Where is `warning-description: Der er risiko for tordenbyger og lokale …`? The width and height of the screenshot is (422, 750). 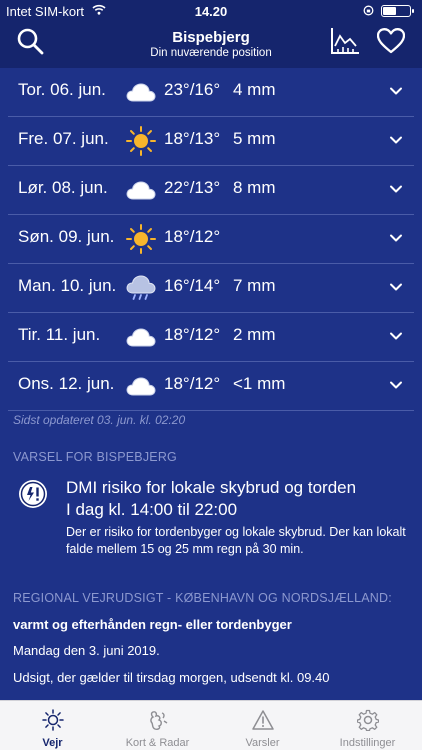 warning-description: Der er risiko for tordenbyger og lokale … is located at coordinates (236, 540).